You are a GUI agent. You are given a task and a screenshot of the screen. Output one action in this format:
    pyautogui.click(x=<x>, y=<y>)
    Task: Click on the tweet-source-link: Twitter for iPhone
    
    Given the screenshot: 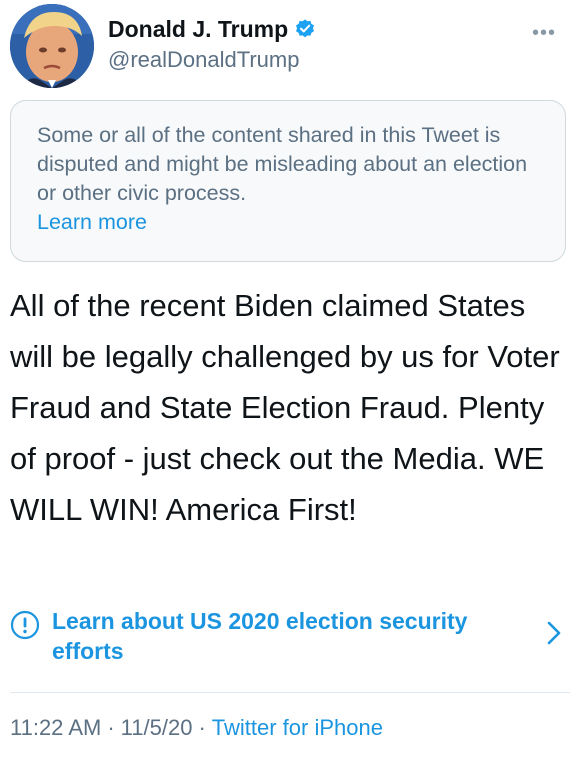 What is the action you would take?
    pyautogui.click(x=297, y=727)
    